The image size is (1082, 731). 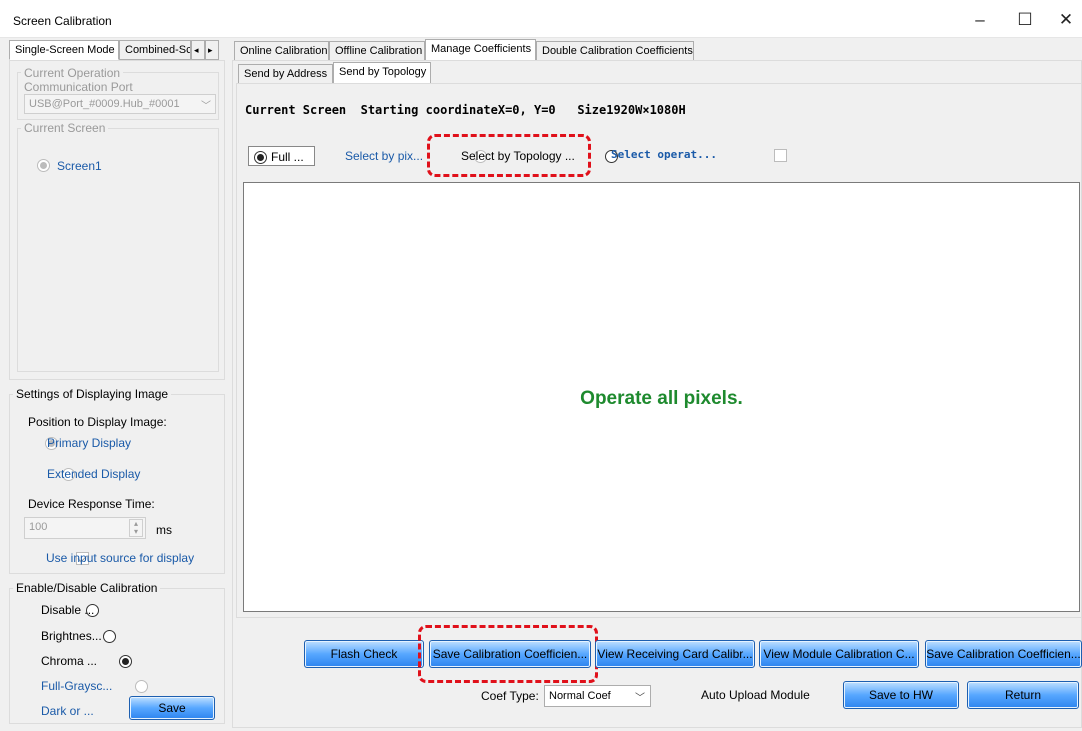 I want to click on full-radio, so click(x=260, y=158).